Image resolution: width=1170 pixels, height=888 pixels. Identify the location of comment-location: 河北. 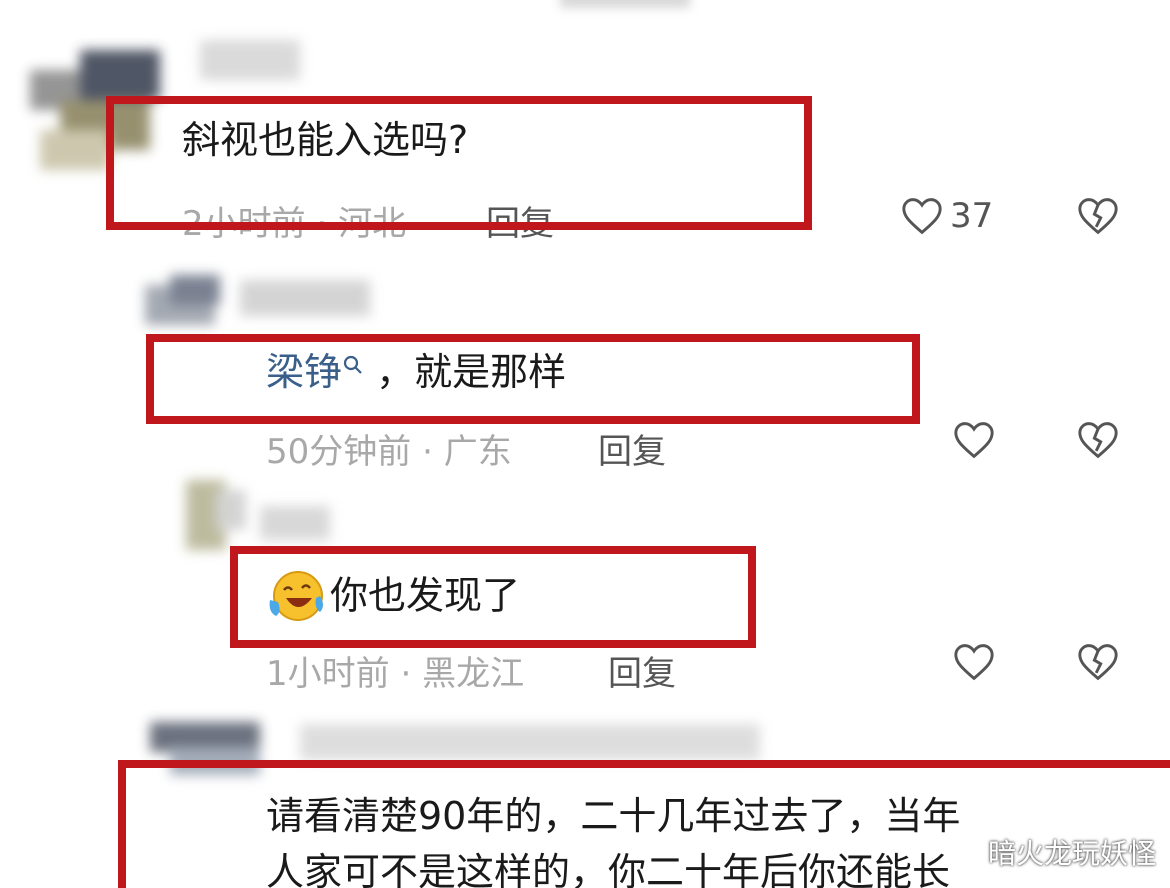
(372, 224).